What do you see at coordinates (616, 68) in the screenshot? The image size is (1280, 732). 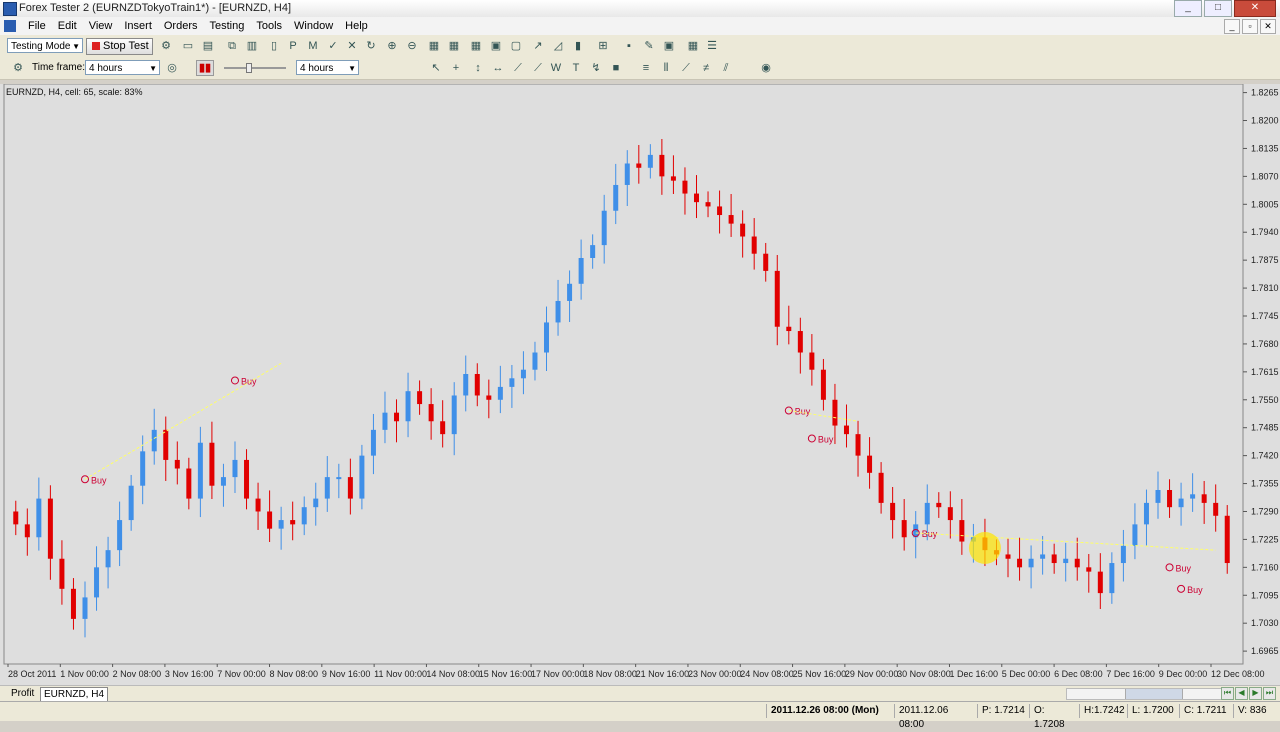 I see `color-icon: ■` at bounding box center [616, 68].